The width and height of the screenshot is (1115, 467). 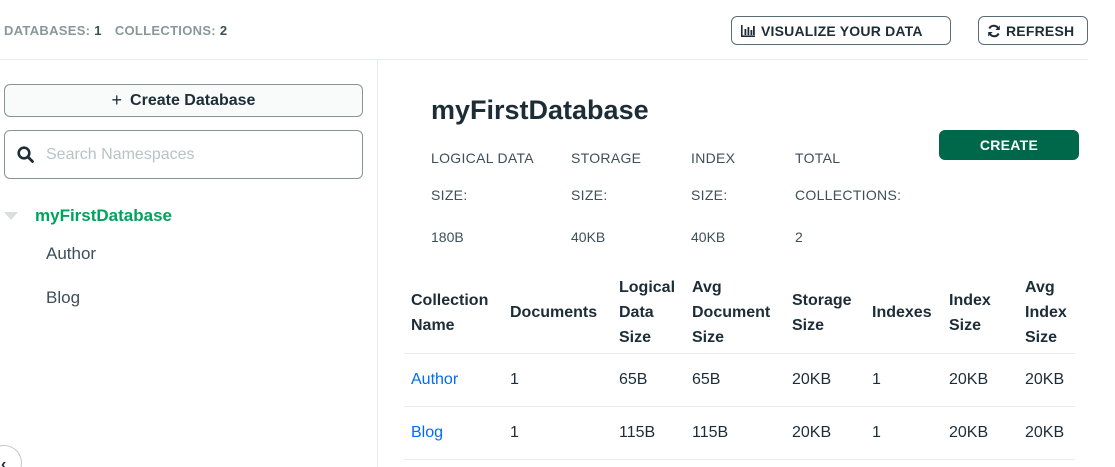 What do you see at coordinates (735, 313) in the screenshot?
I see `header-avg-document-size: Avg Document Size` at bounding box center [735, 313].